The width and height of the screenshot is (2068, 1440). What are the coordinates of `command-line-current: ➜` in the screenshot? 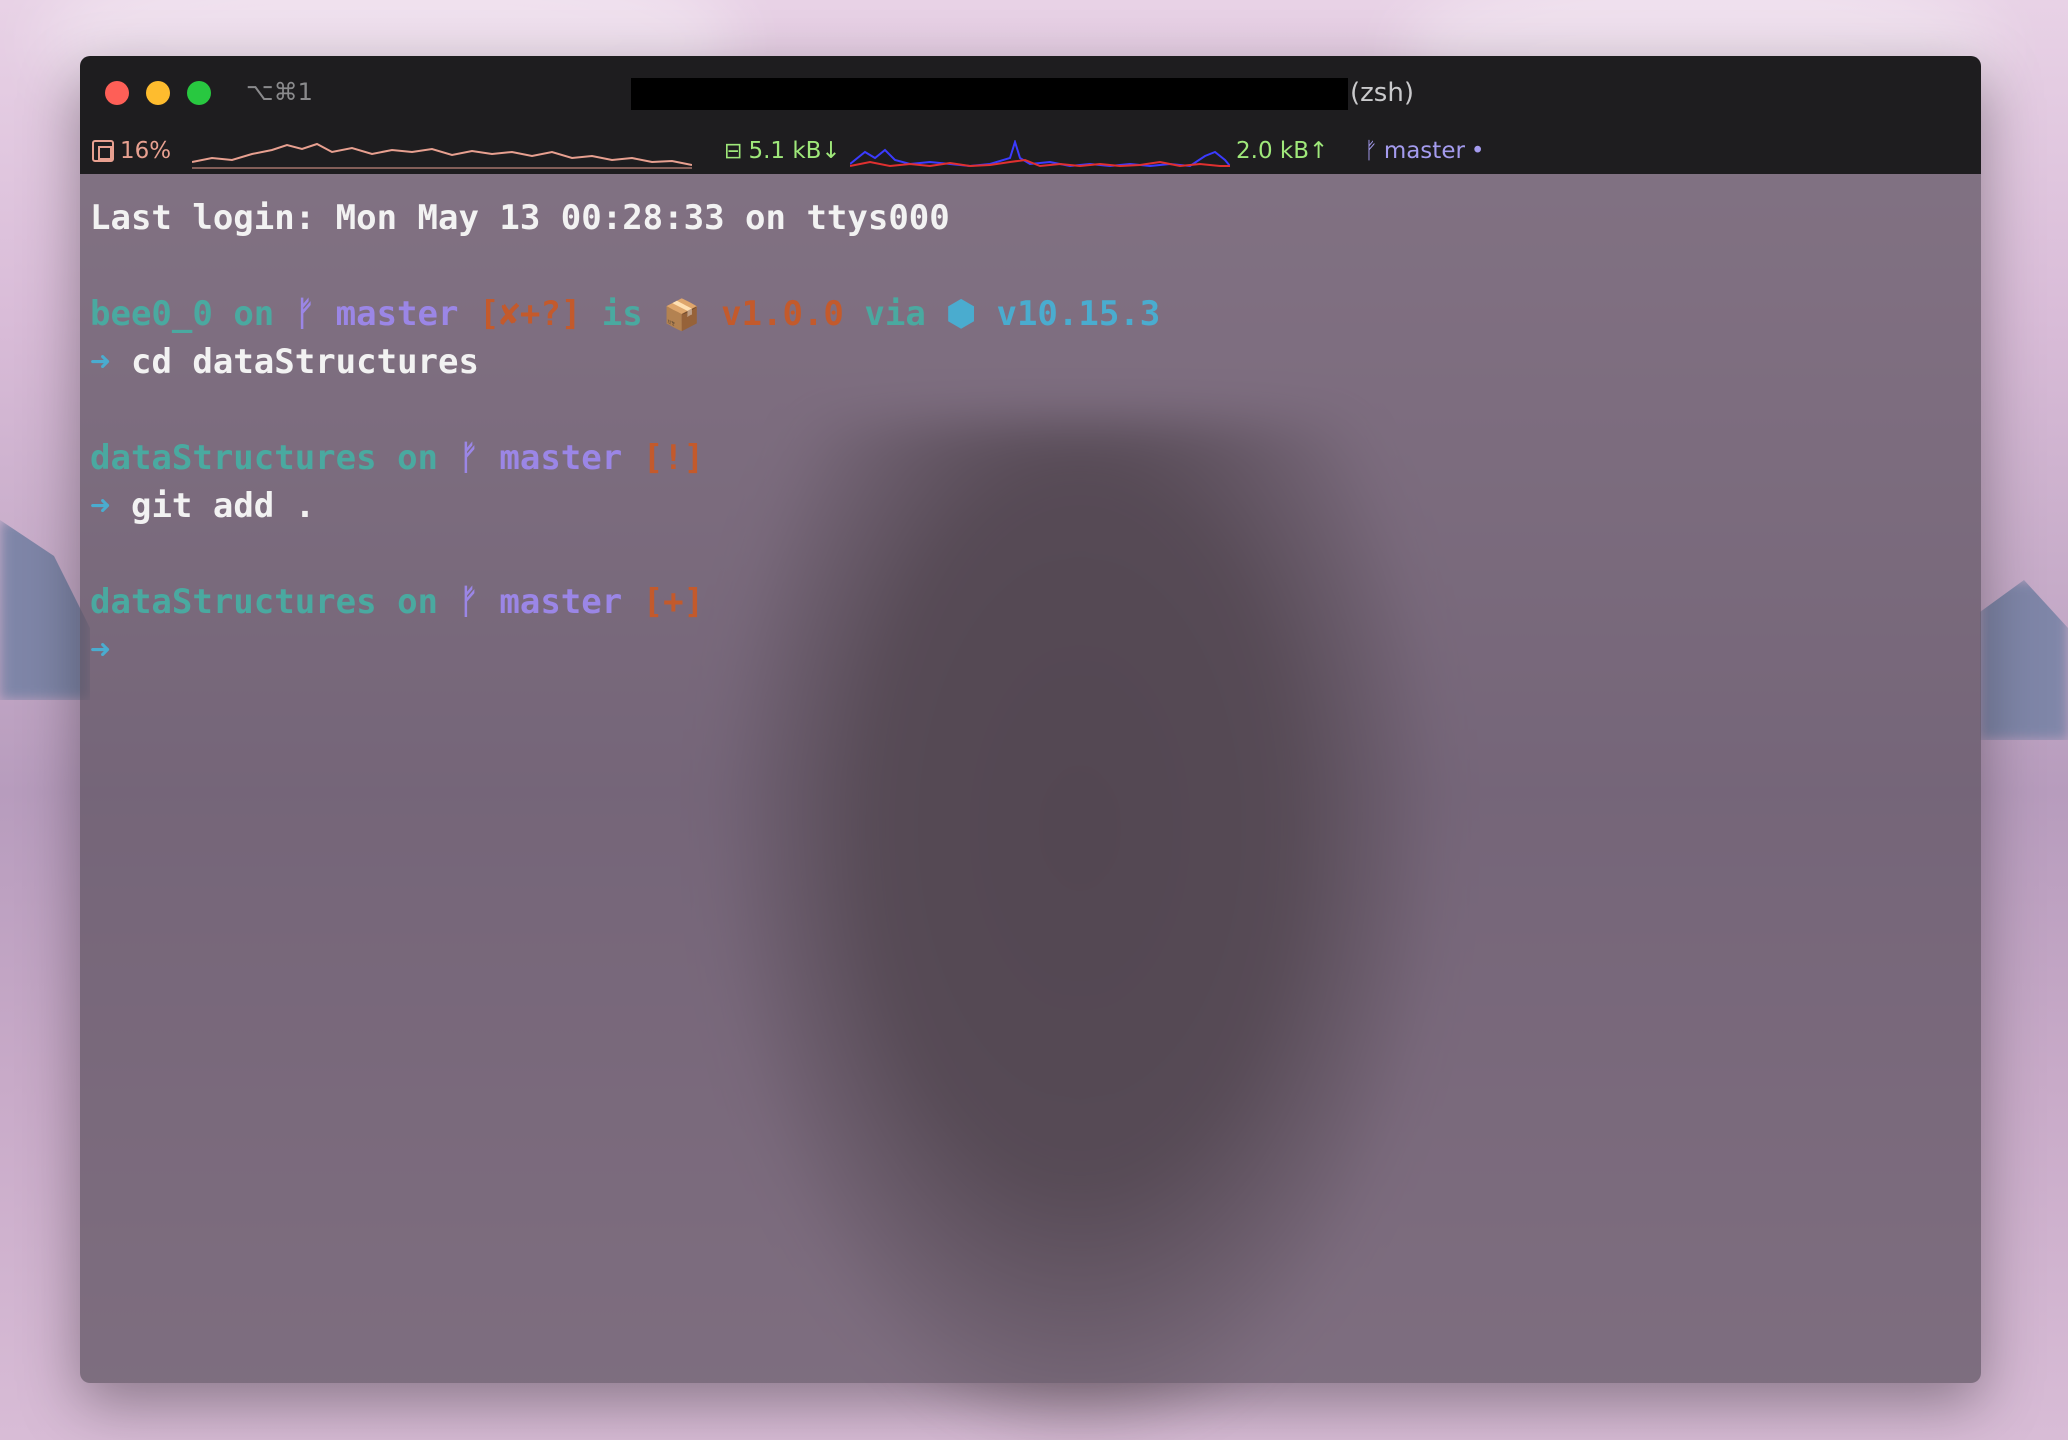 It's located at (1030, 650).